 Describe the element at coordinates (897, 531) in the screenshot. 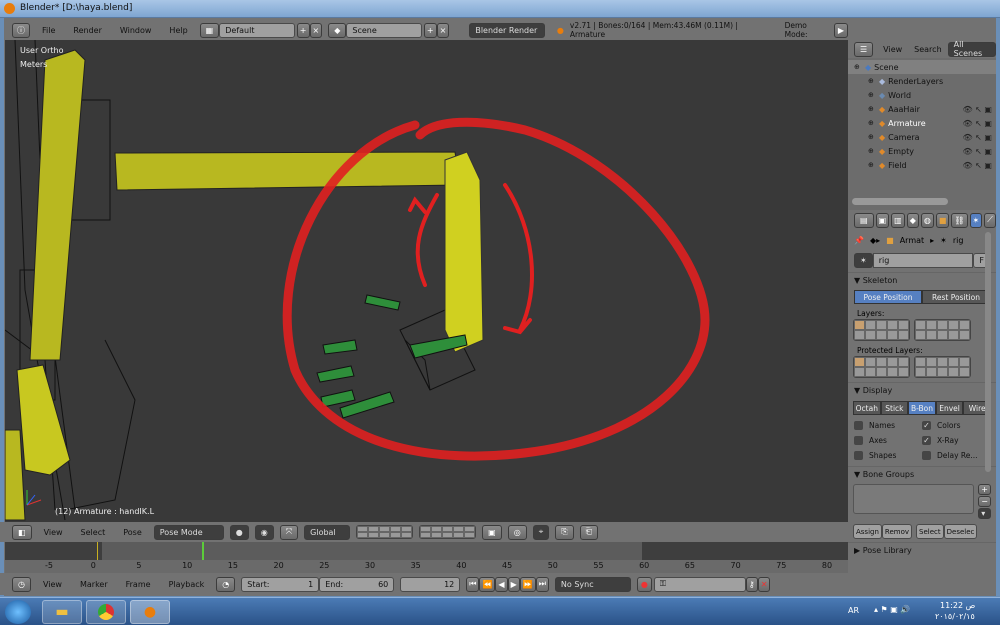

I see `remove-button: Remov` at that location.